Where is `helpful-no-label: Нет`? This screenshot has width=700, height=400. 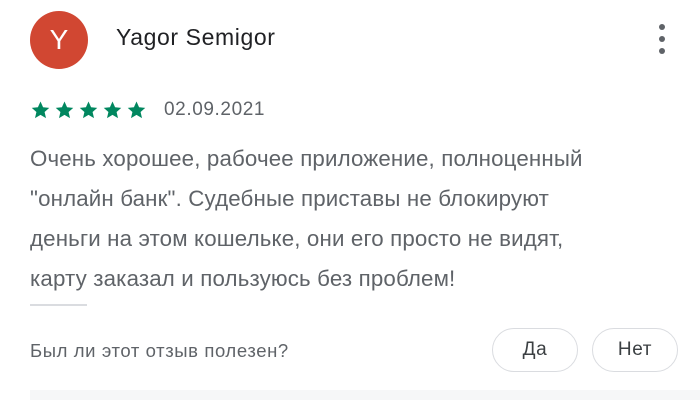
helpful-no-label: Нет is located at coordinates (635, 349).